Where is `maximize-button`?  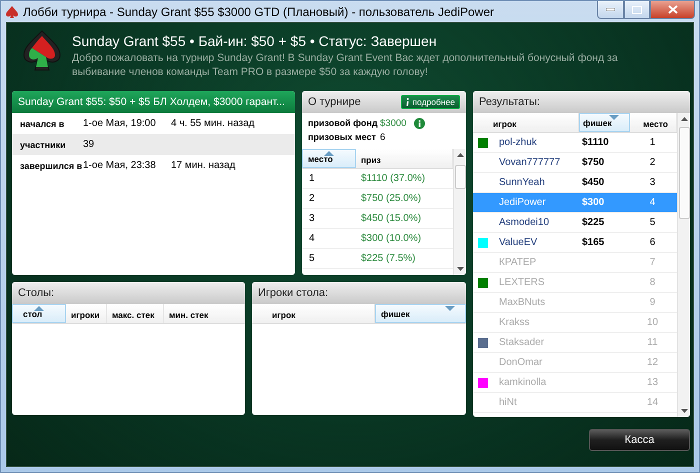 maximize-button is located at coordinates (637, 10).